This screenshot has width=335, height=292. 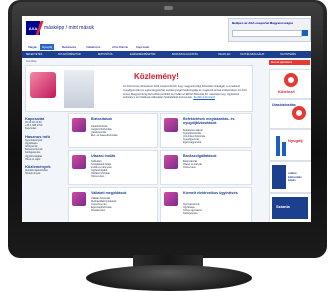 What do you see at coordinates (156, 76) in the screenshot?
I see `hero-title: Közlemény!` at bounding box center [156, 76].